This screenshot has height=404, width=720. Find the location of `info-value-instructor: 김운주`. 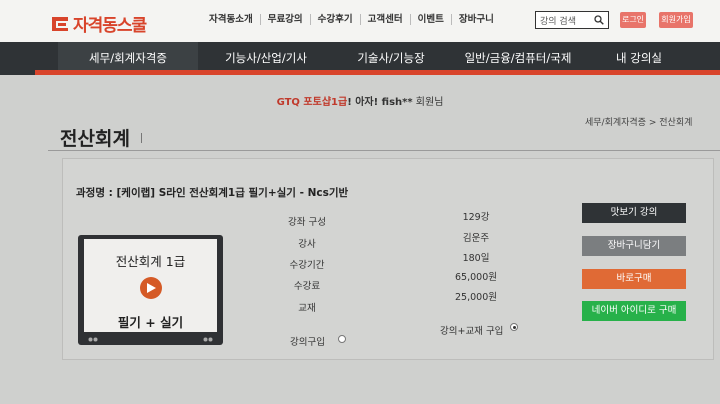

info-value-instructor: 김운주 is located at coordinates (476, 238).